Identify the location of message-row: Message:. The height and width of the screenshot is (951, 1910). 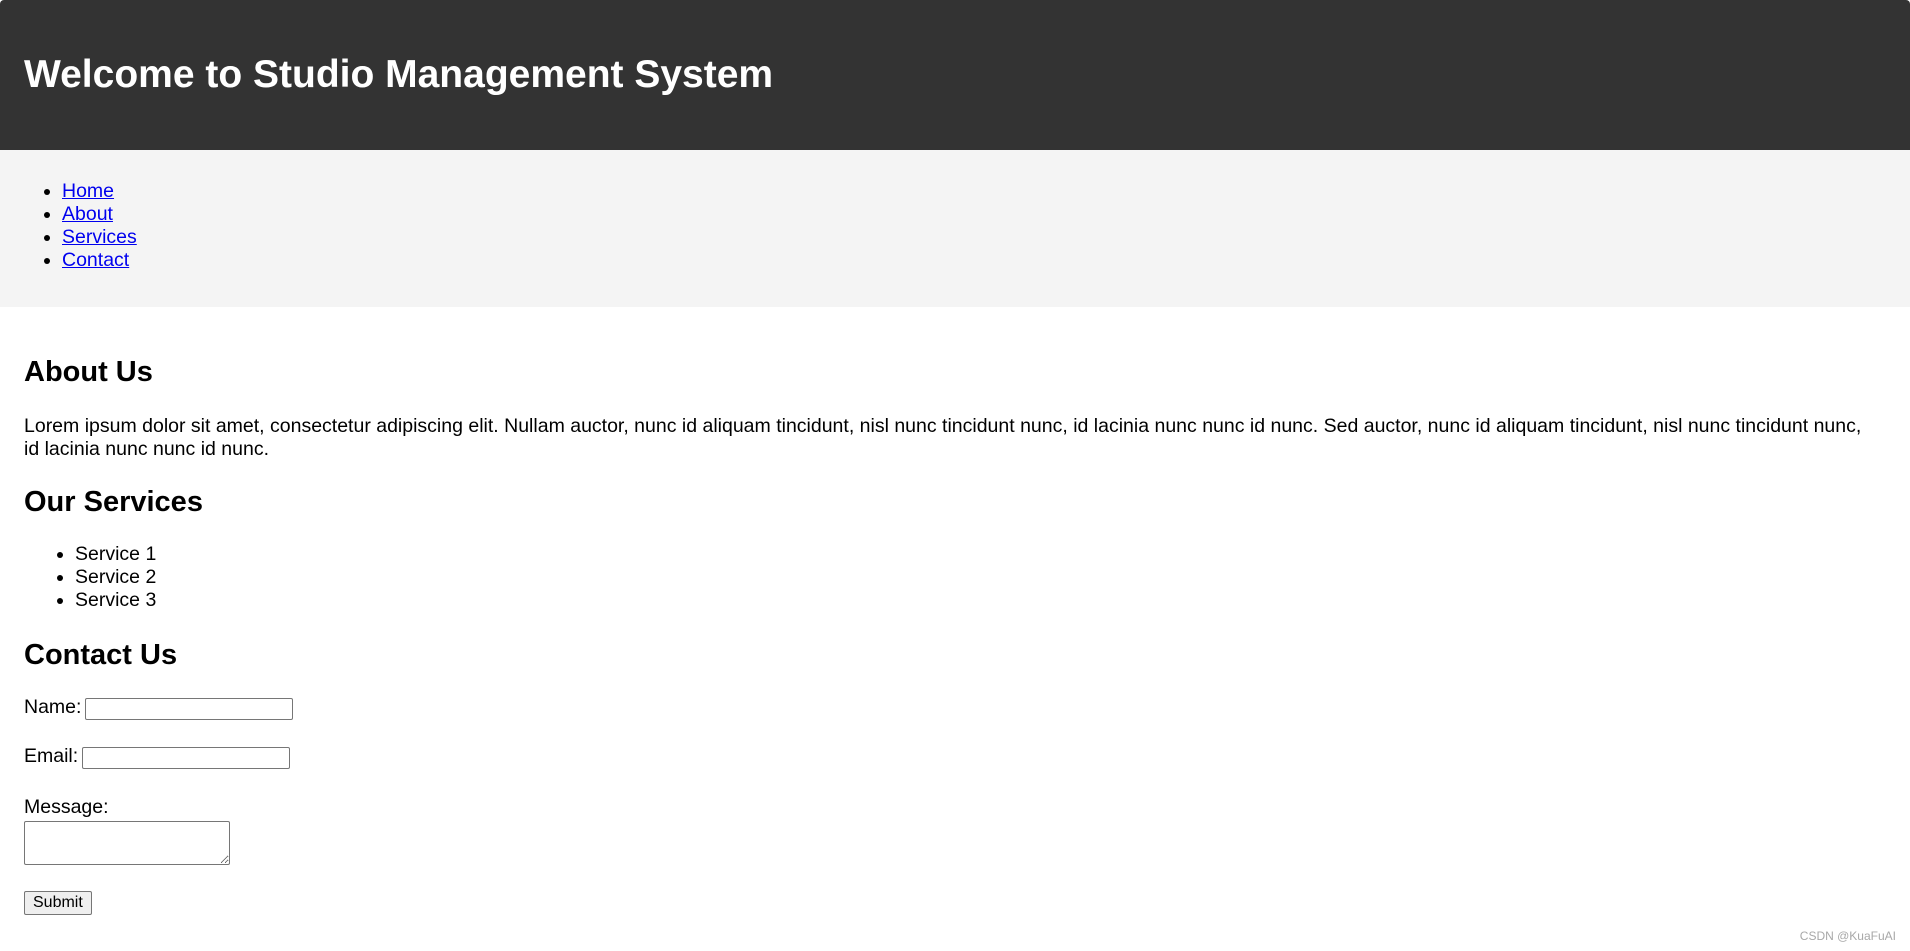
(66, 807).